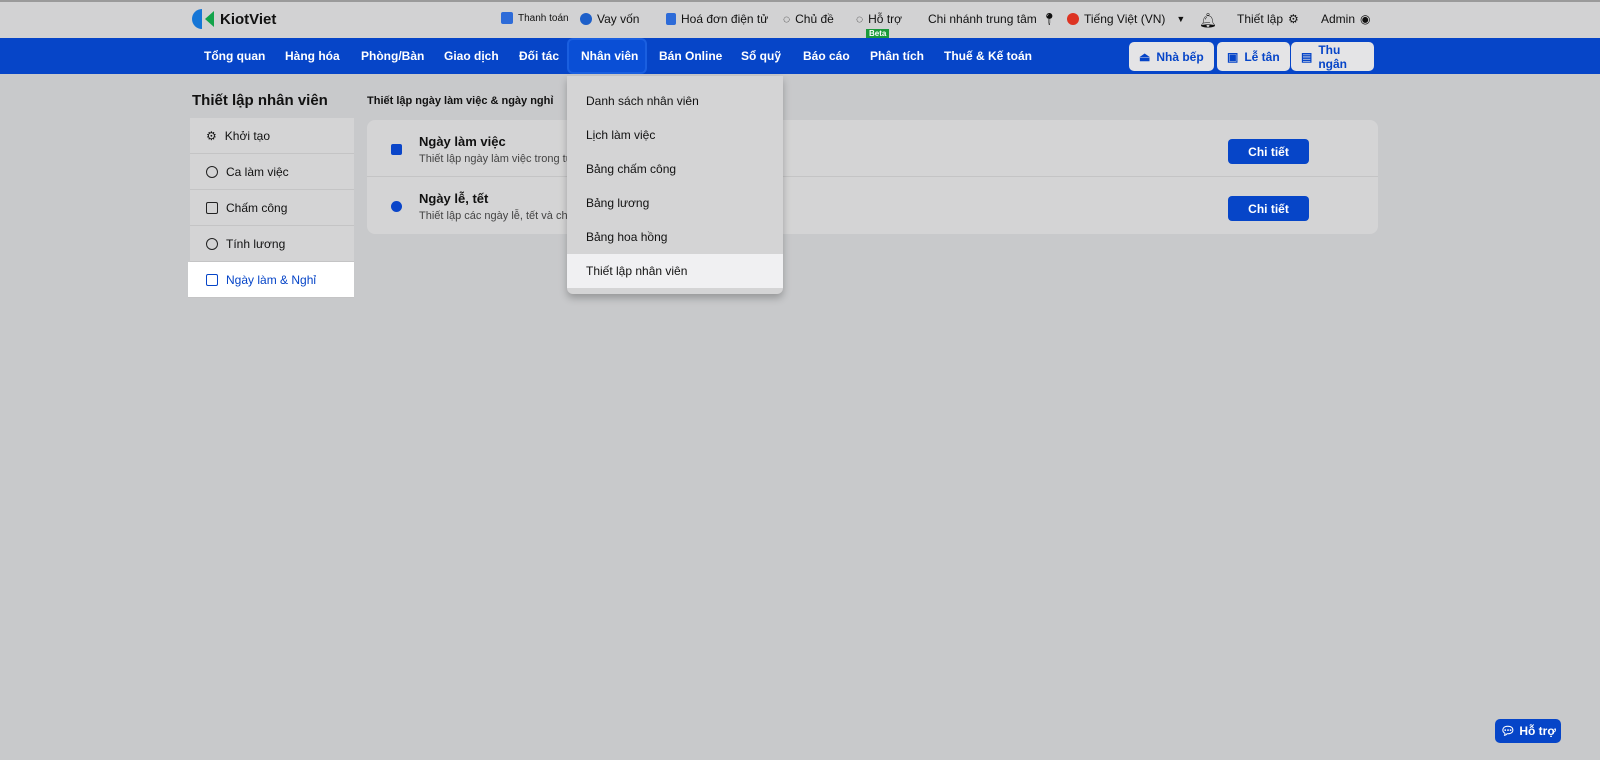 The height and width of the screenshot is (760, 1600). I want to click on reception-button: ▣ Lễ tân, so click(1253, 56).